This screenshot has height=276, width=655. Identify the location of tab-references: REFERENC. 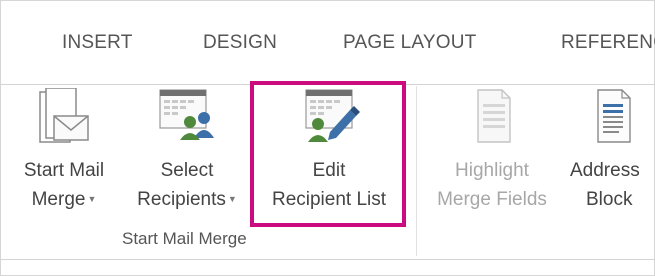
(608, 43).